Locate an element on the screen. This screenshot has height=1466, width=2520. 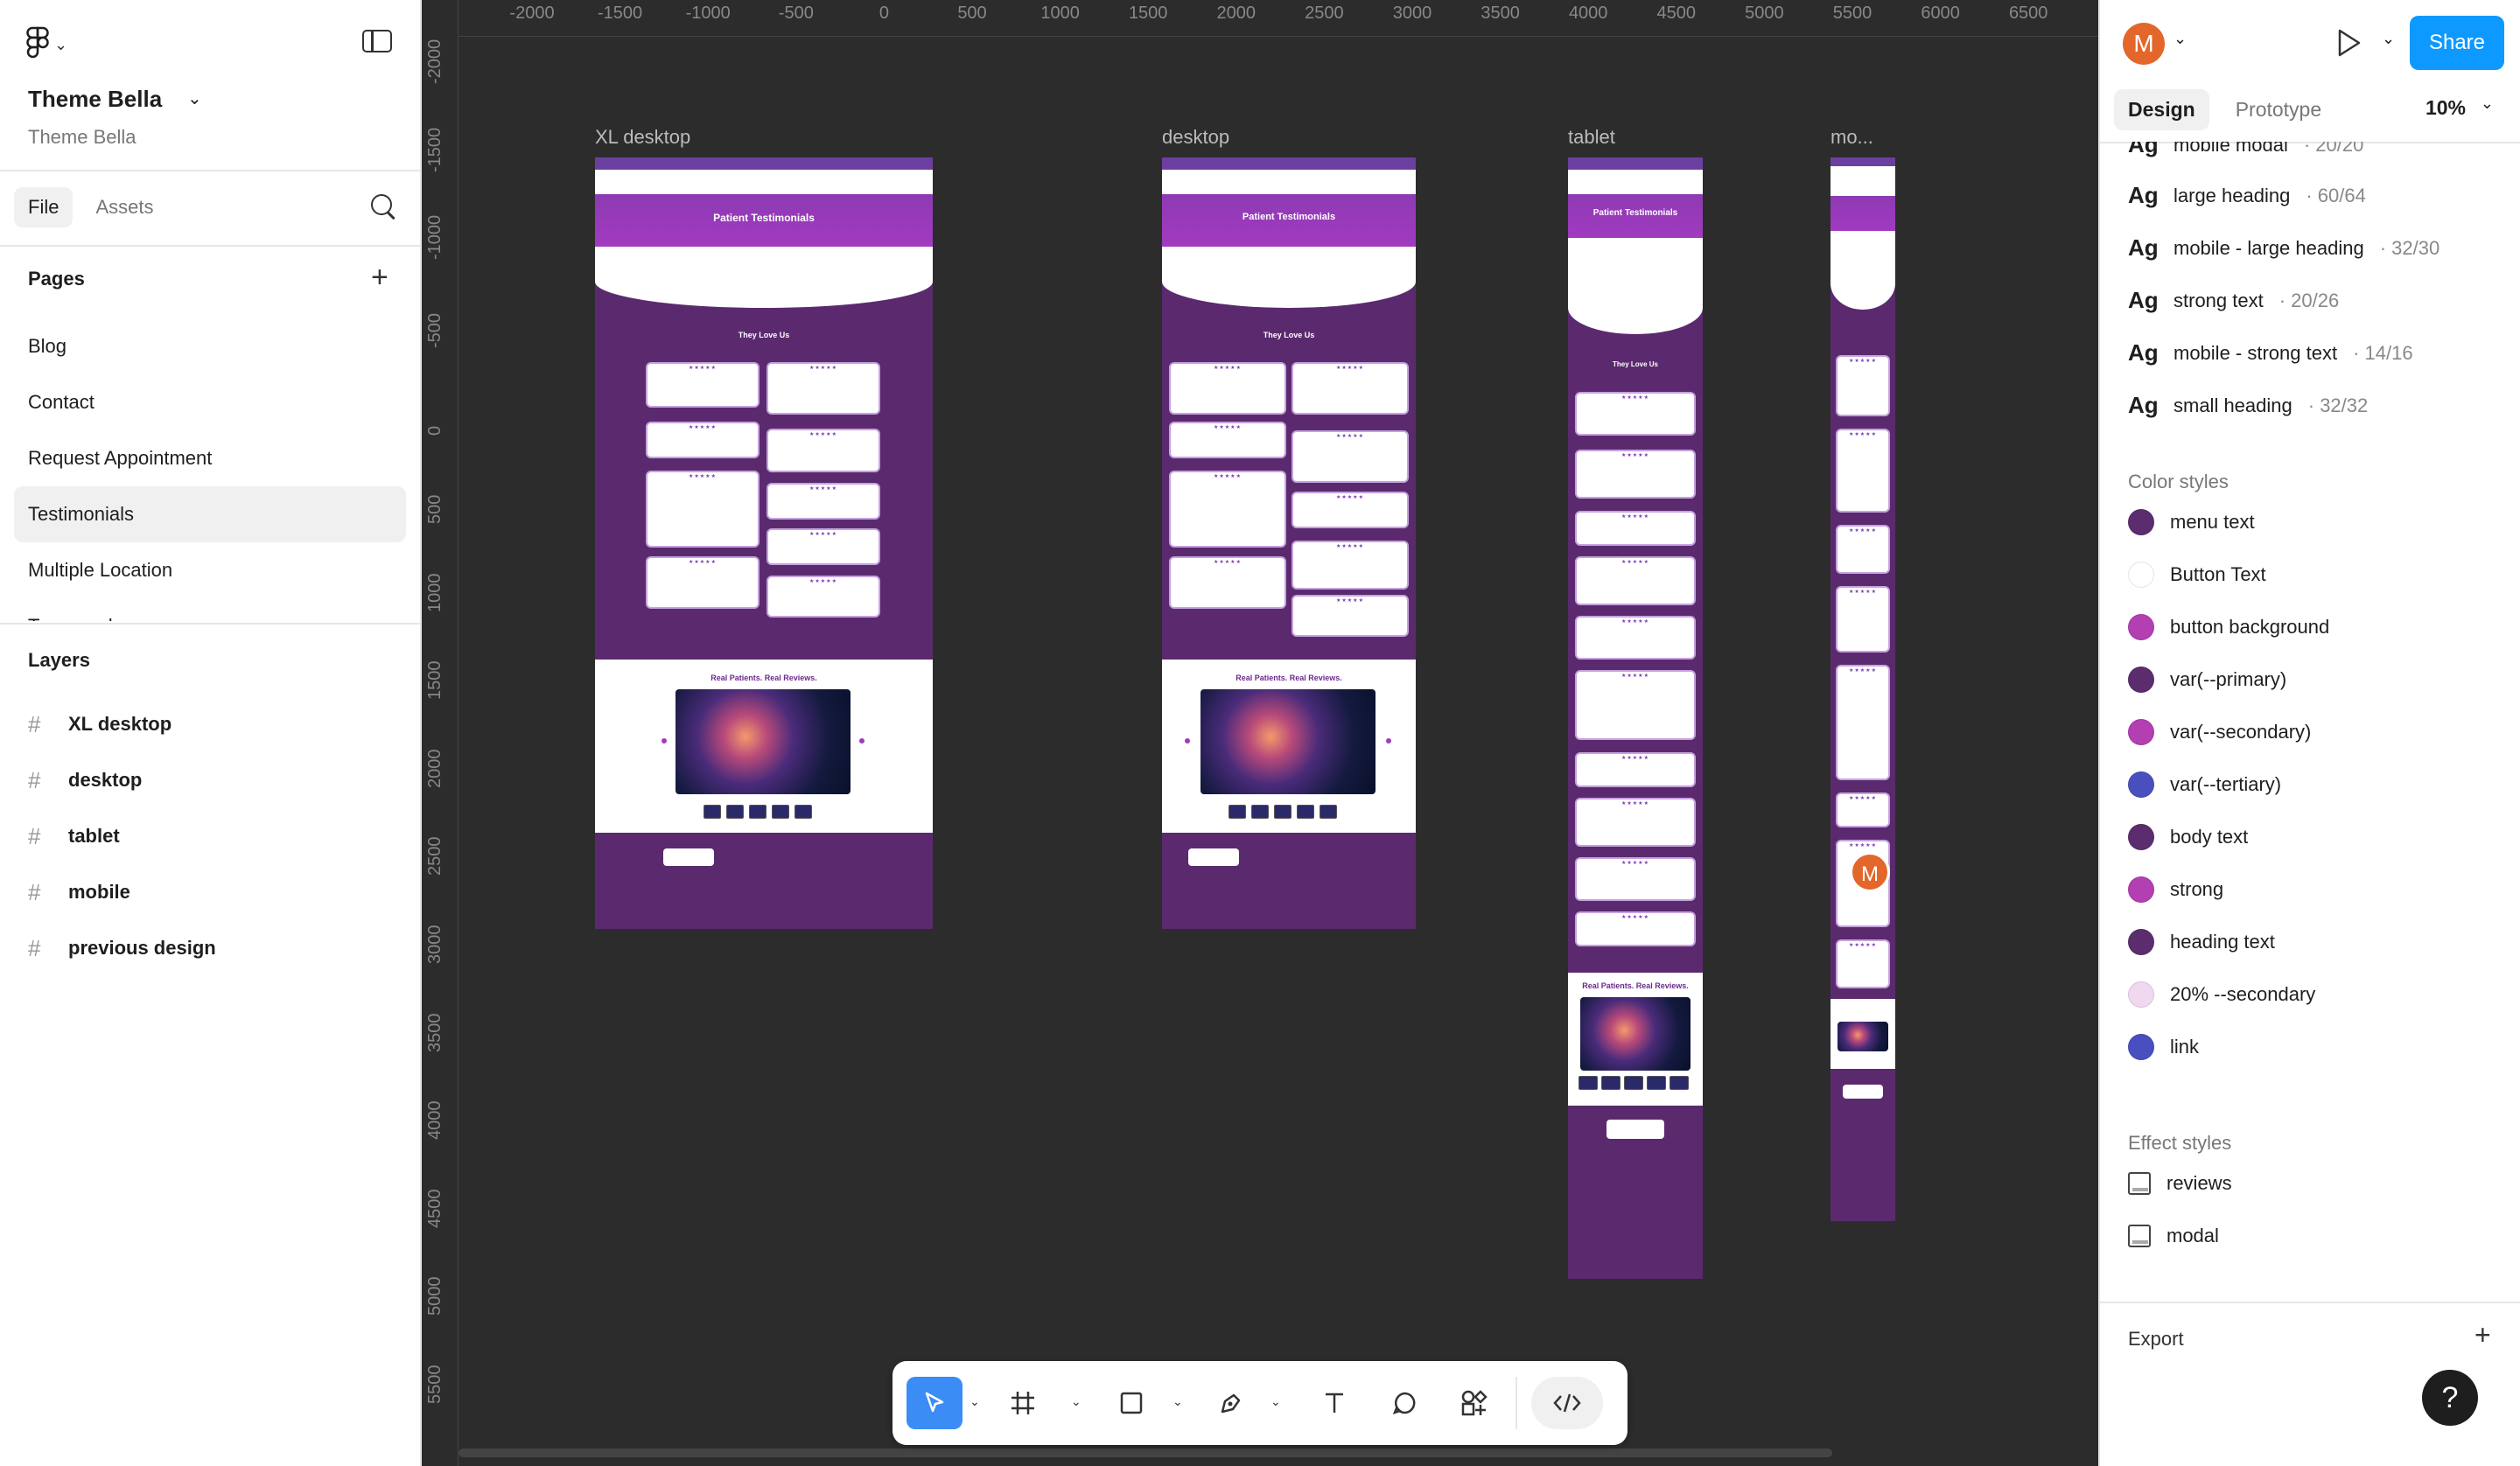
text-style-item: Ag mobile - strong text · 14/16 is located at coordinates (2270, 352).